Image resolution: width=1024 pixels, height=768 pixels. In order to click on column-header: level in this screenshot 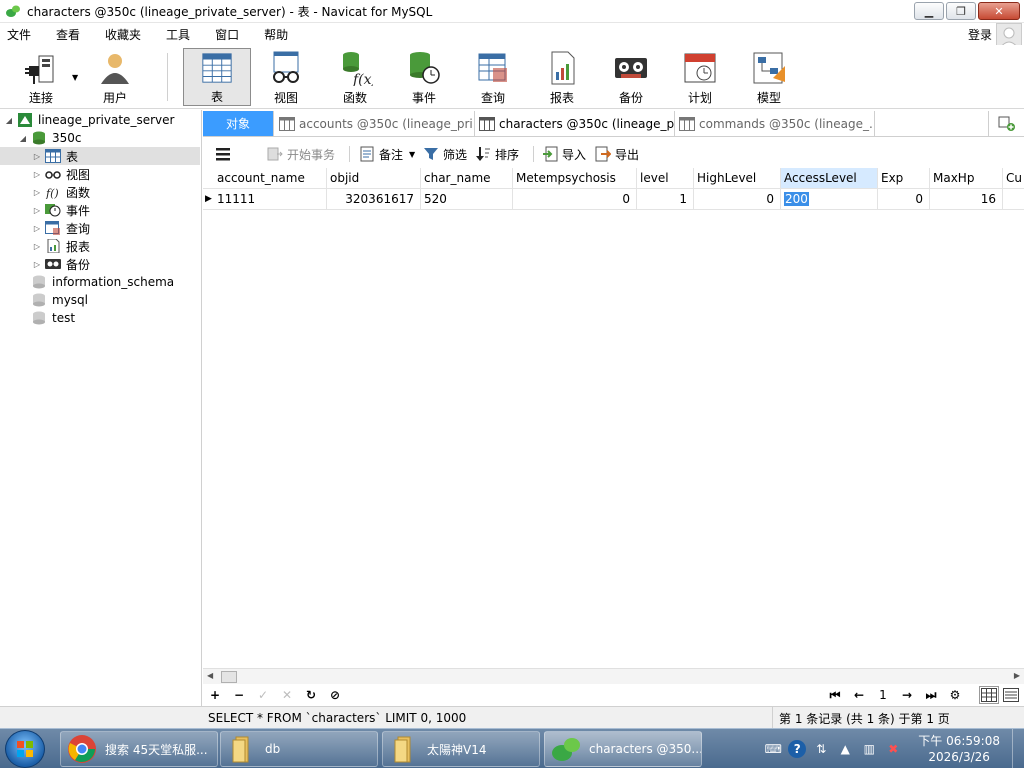, I will do `click(665, 178)`.